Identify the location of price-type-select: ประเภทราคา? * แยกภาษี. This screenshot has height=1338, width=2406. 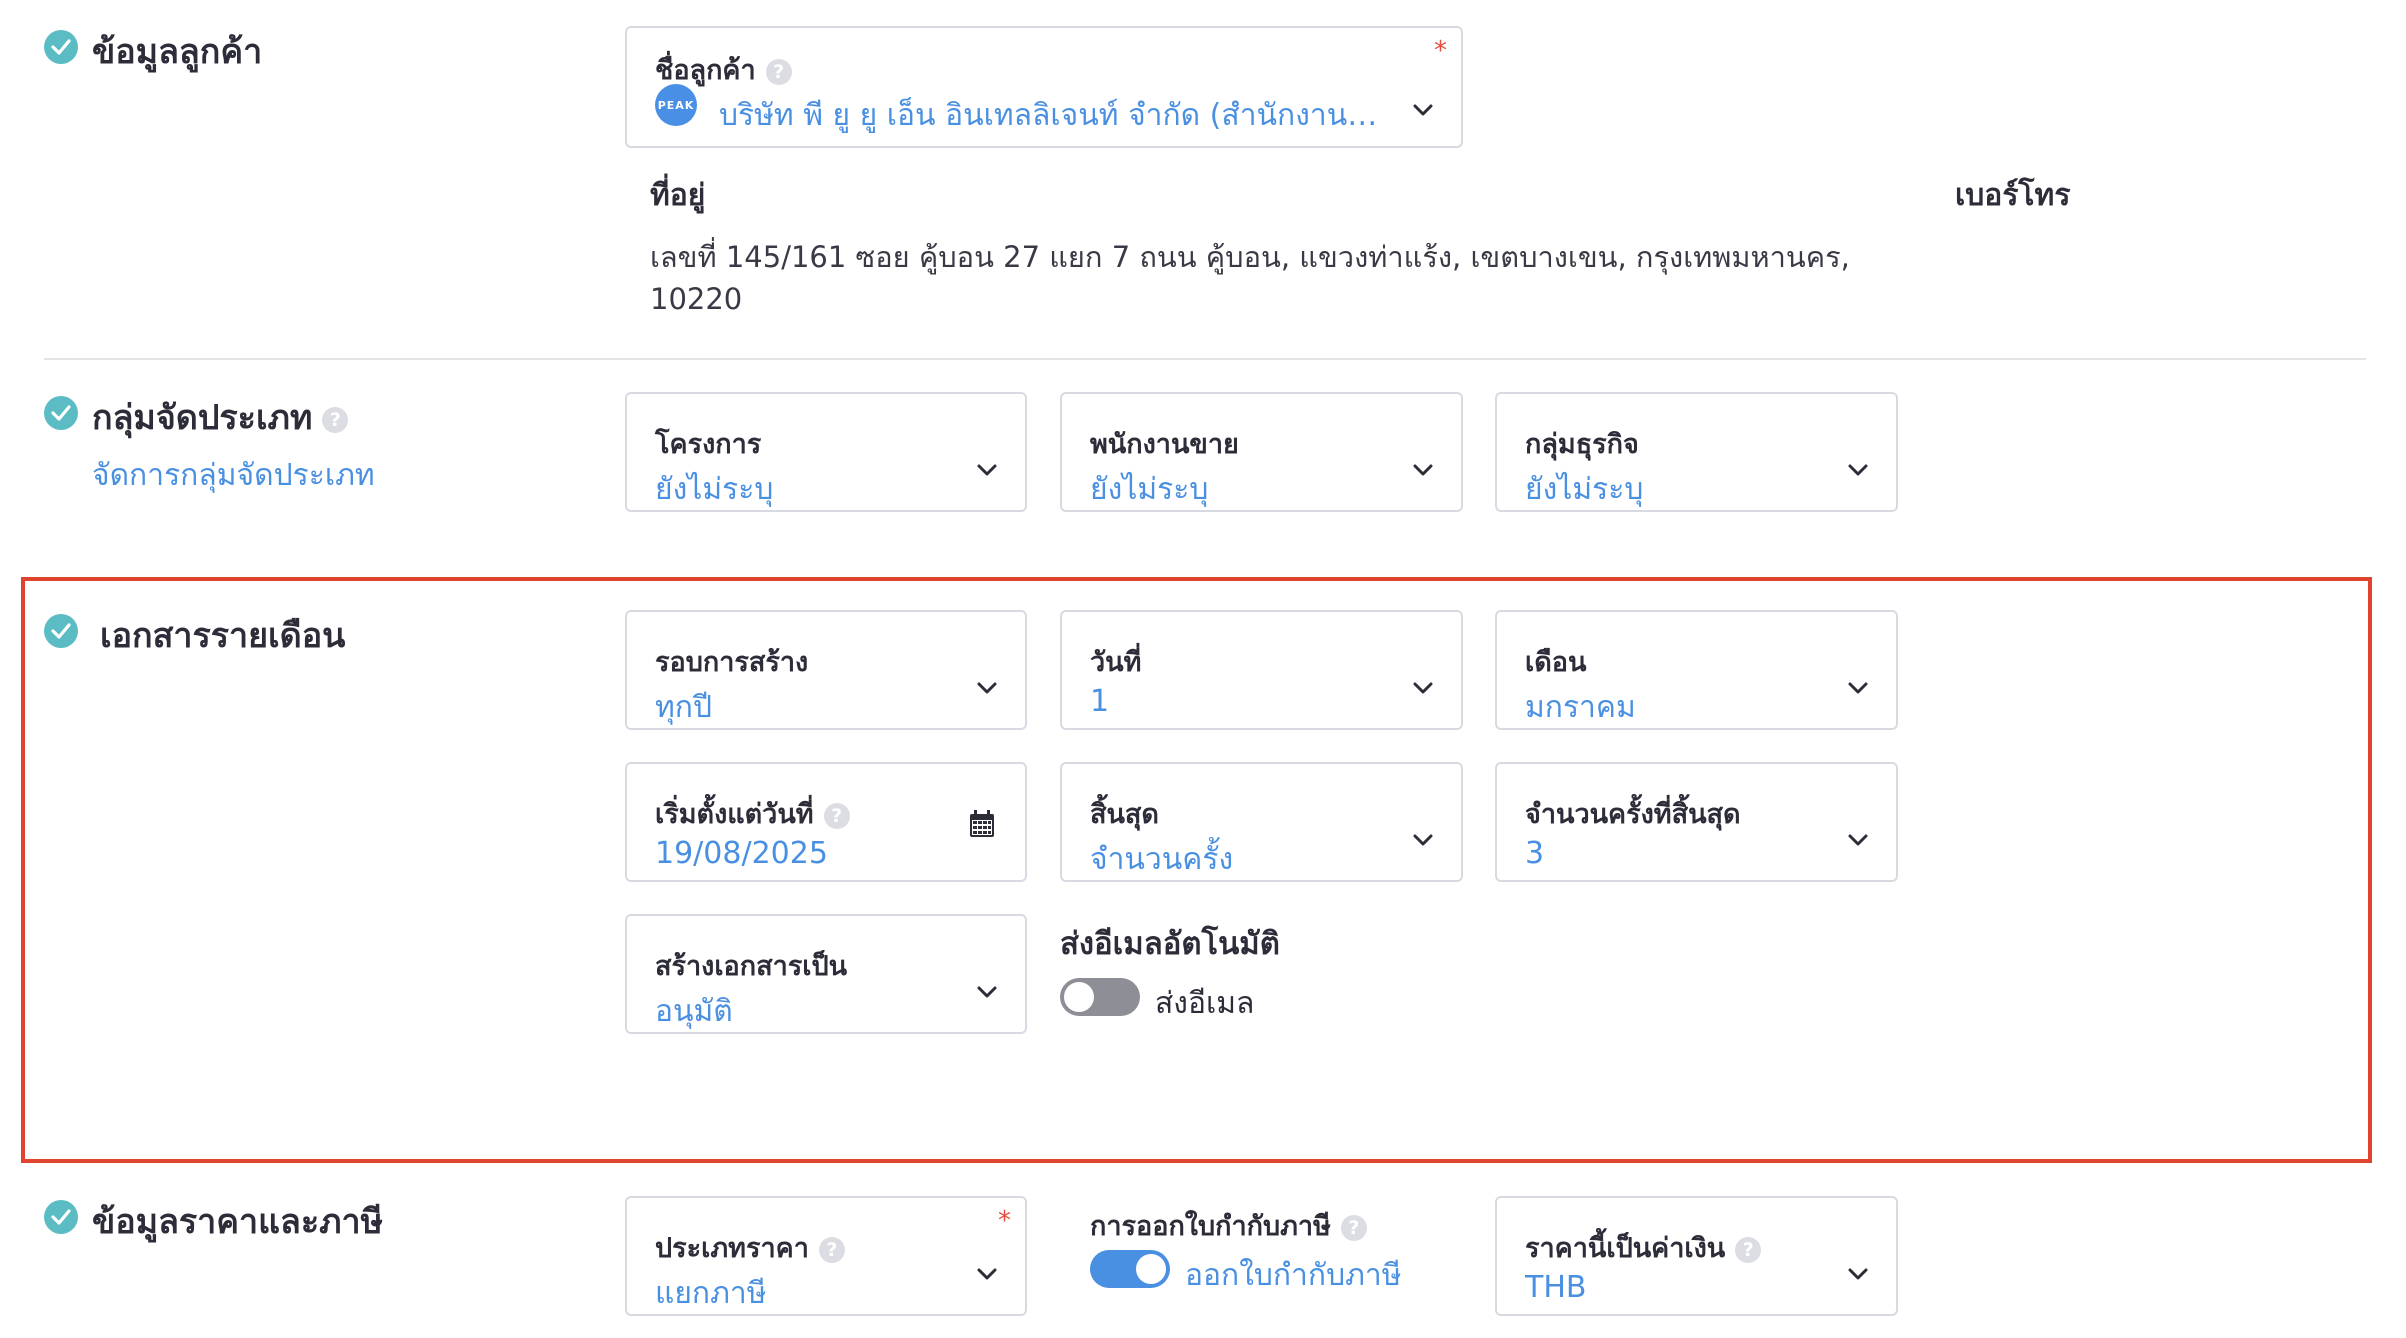
(826, 1256).